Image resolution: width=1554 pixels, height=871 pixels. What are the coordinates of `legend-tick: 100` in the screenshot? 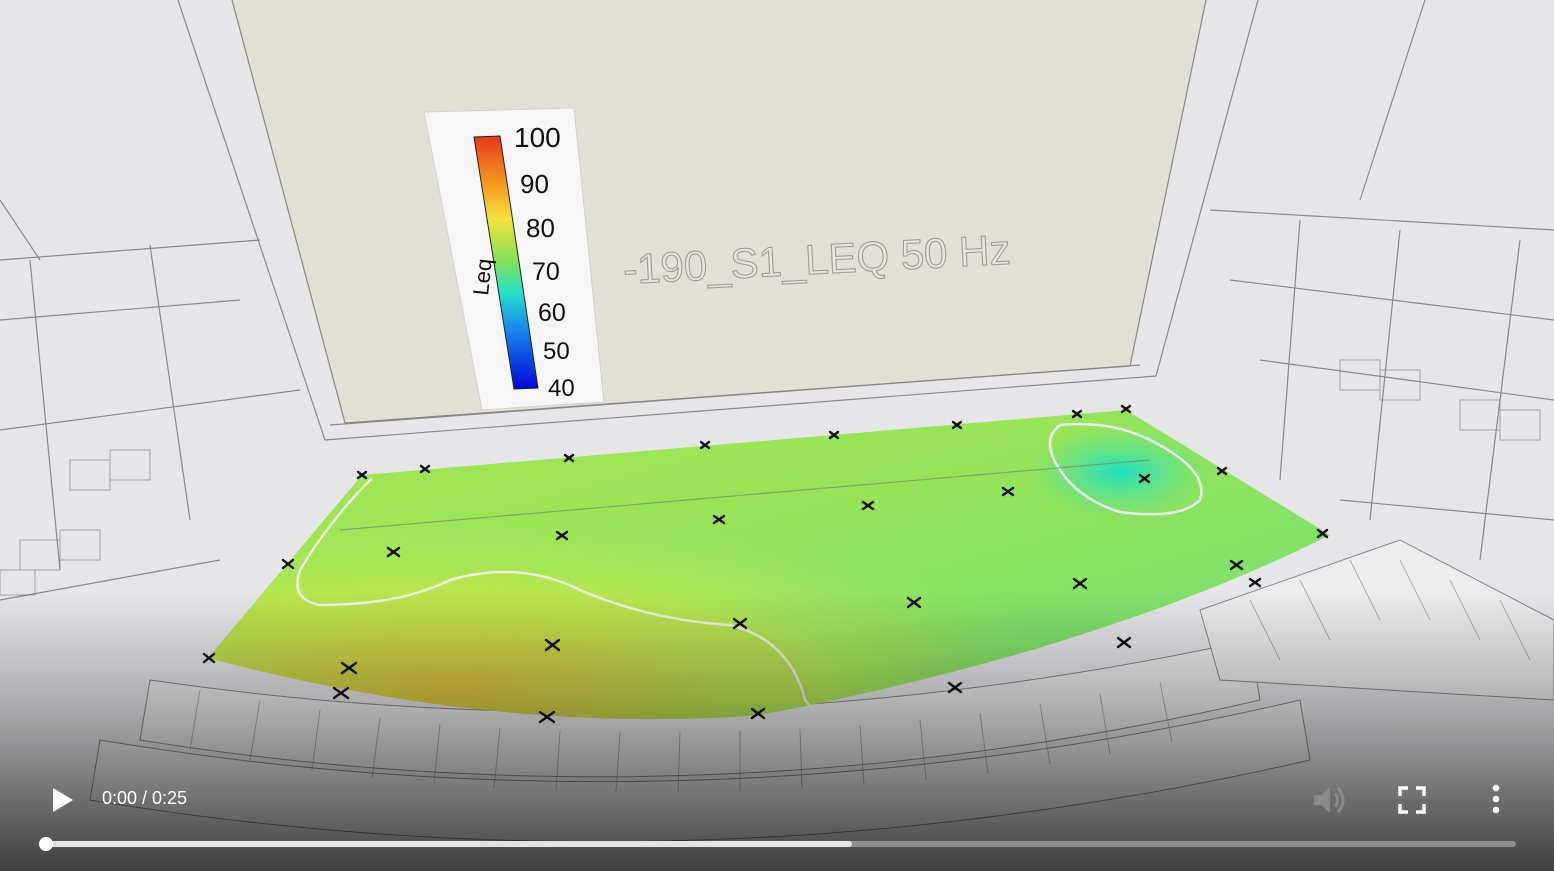 It's located at (537, 137).